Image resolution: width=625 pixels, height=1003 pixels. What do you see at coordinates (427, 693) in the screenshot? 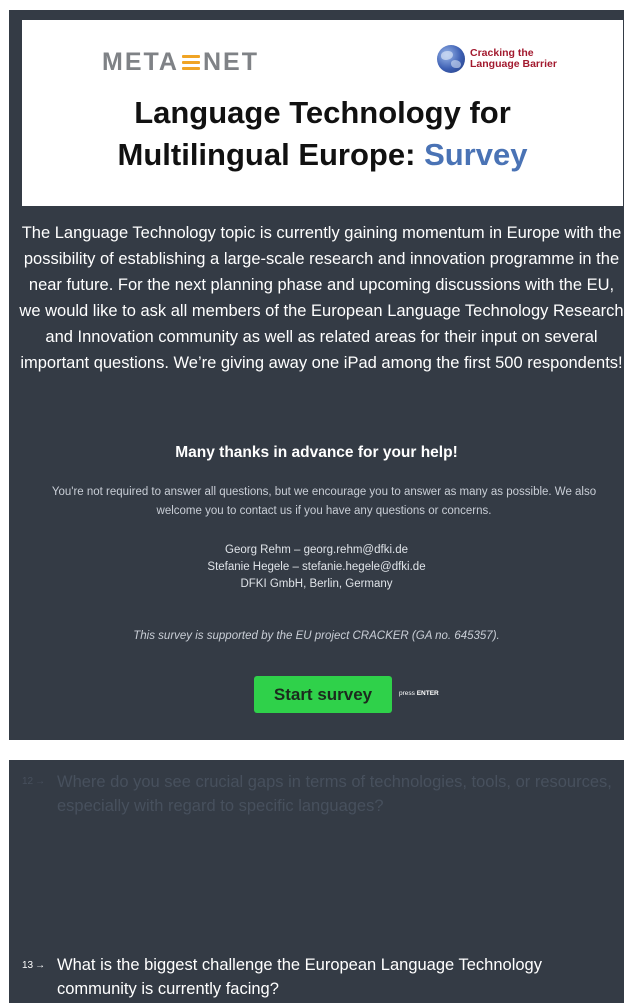
I see `enter-key-label: ENTER` at bounding box center [427, 693].